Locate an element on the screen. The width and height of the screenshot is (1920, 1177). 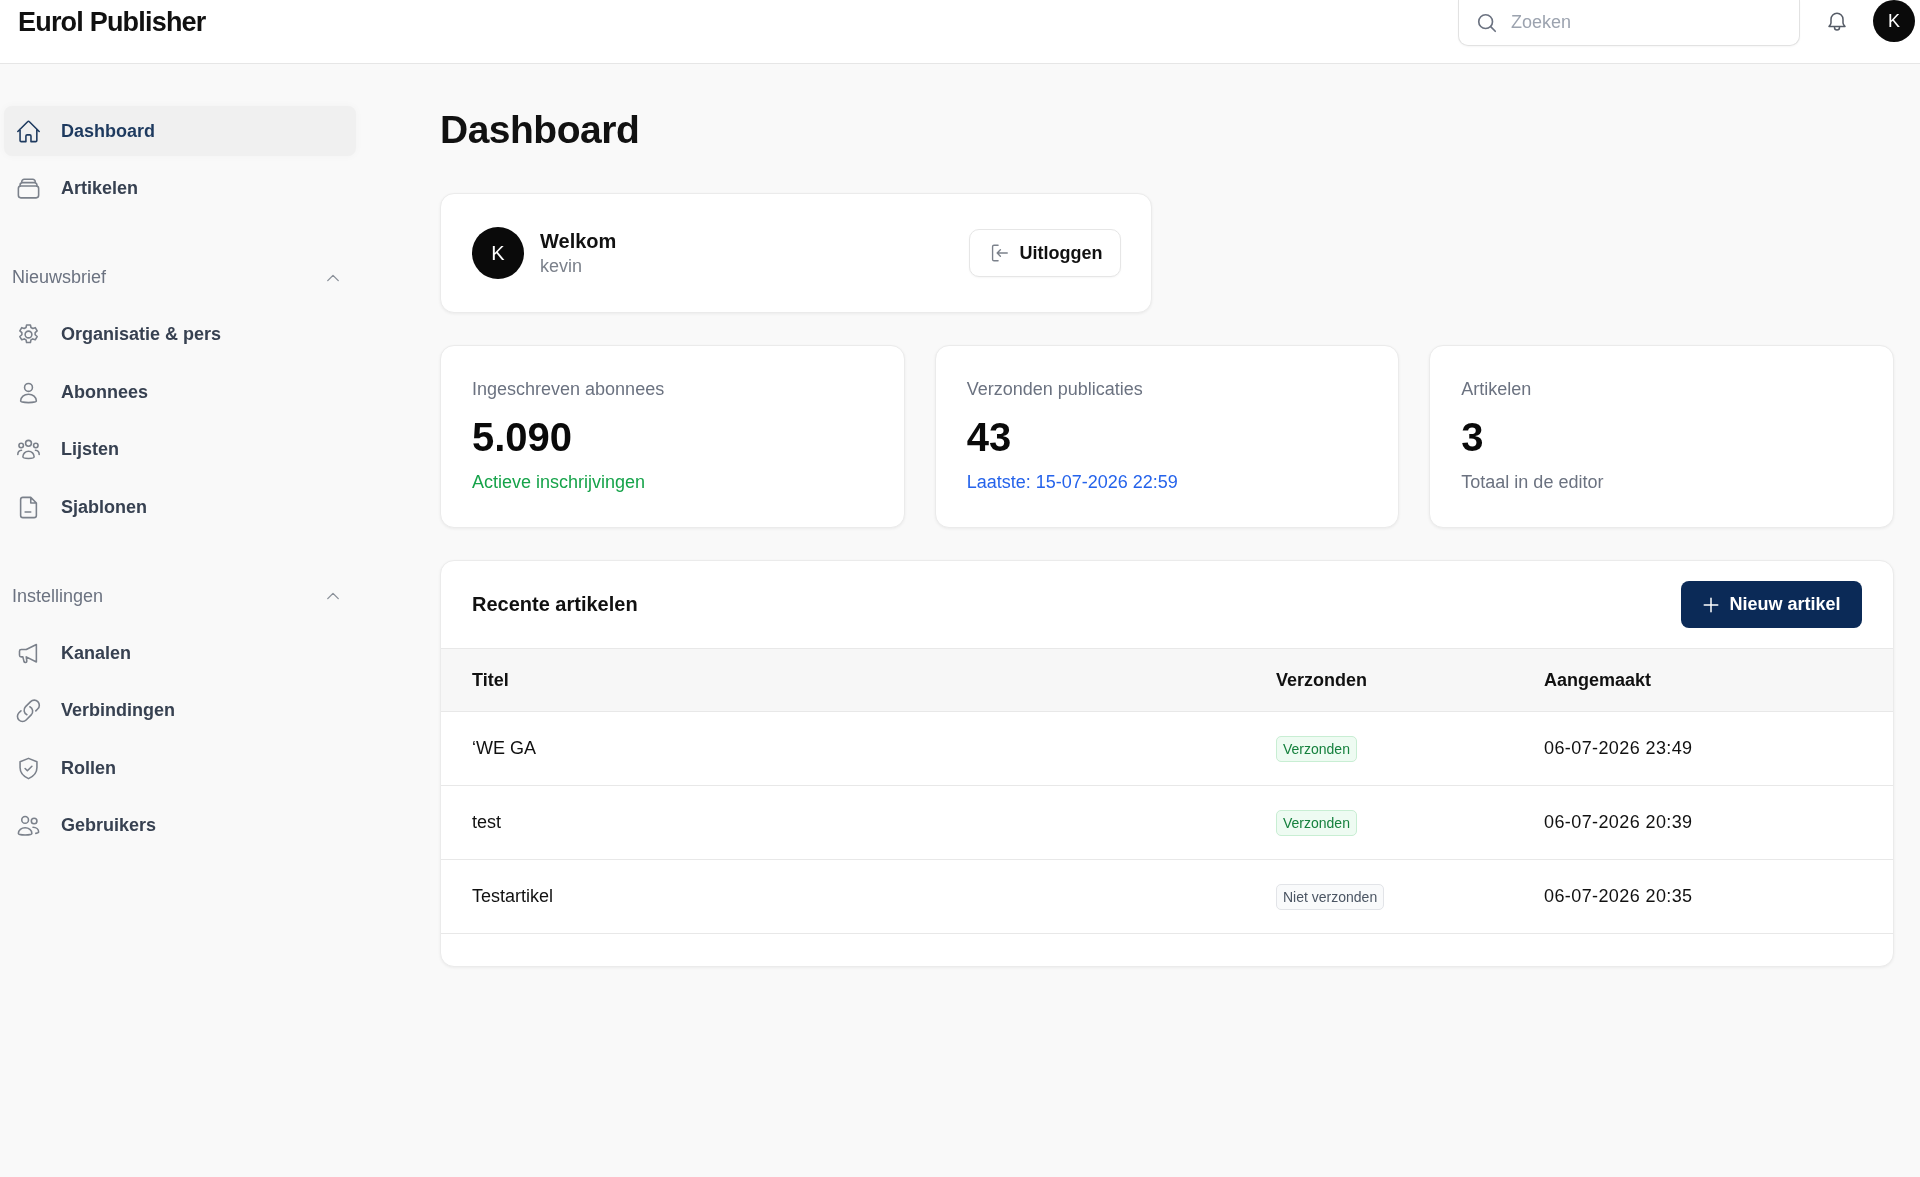
article-title: ‘WE GA is located at coordinates (504, 748).